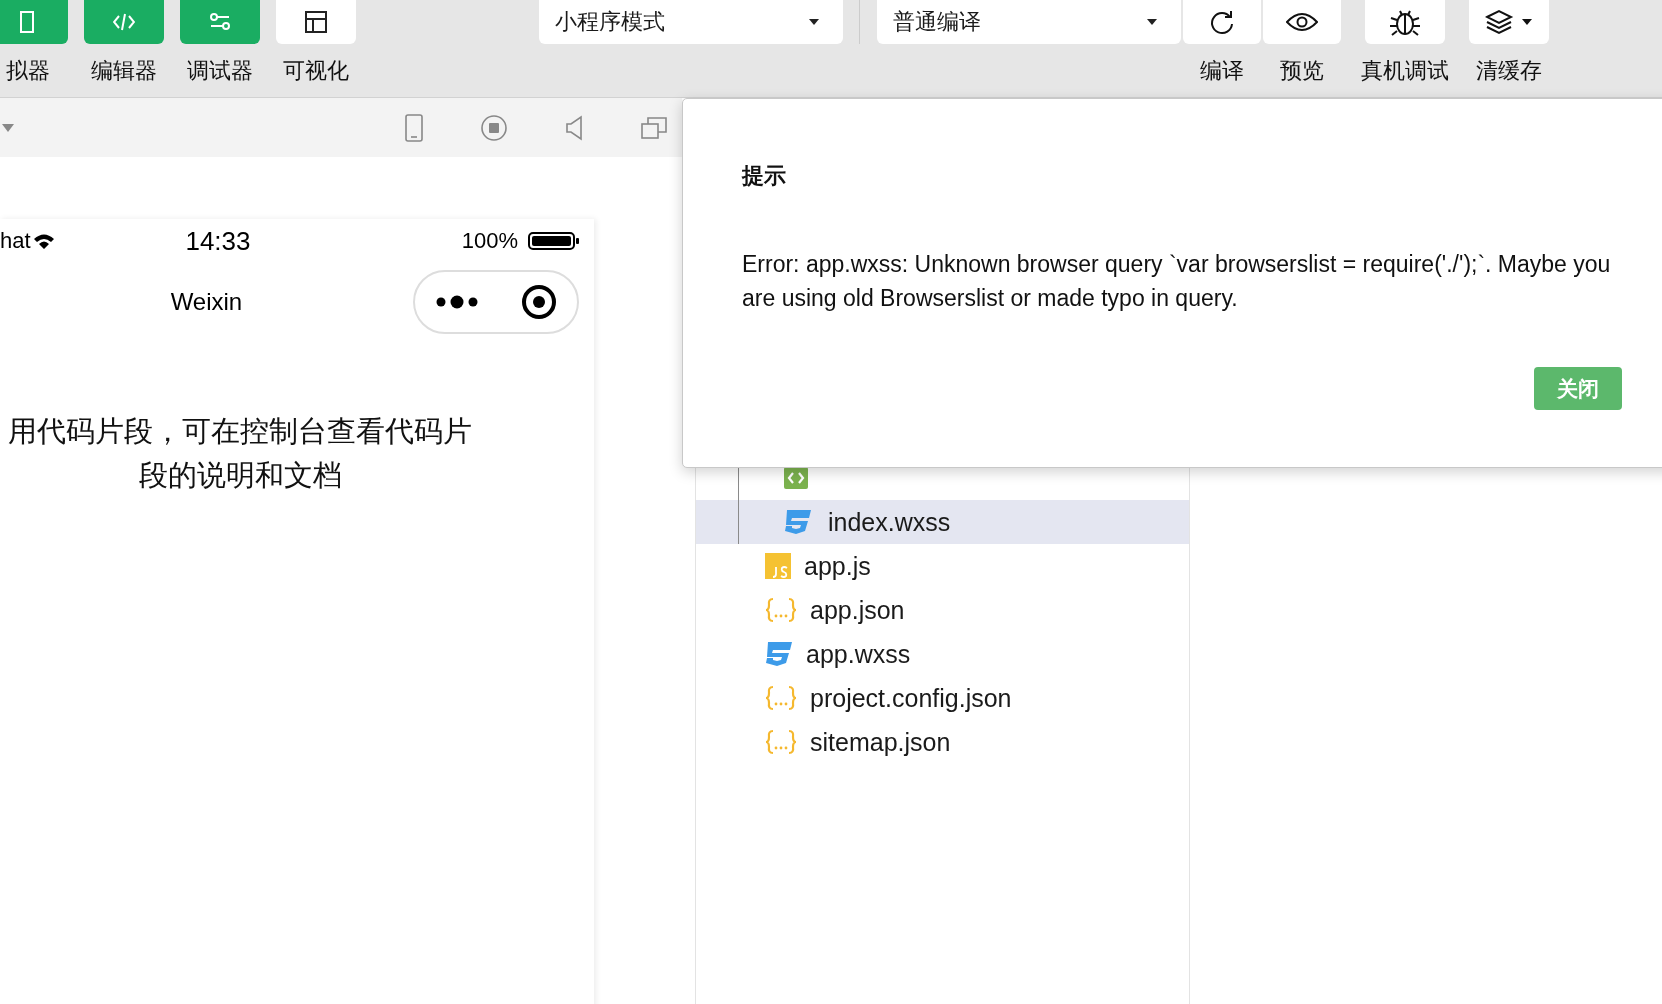 The width and height of the screenshot is (1662, 1004). I want to click on toolbar-label: 拟器, so click(28, 71).